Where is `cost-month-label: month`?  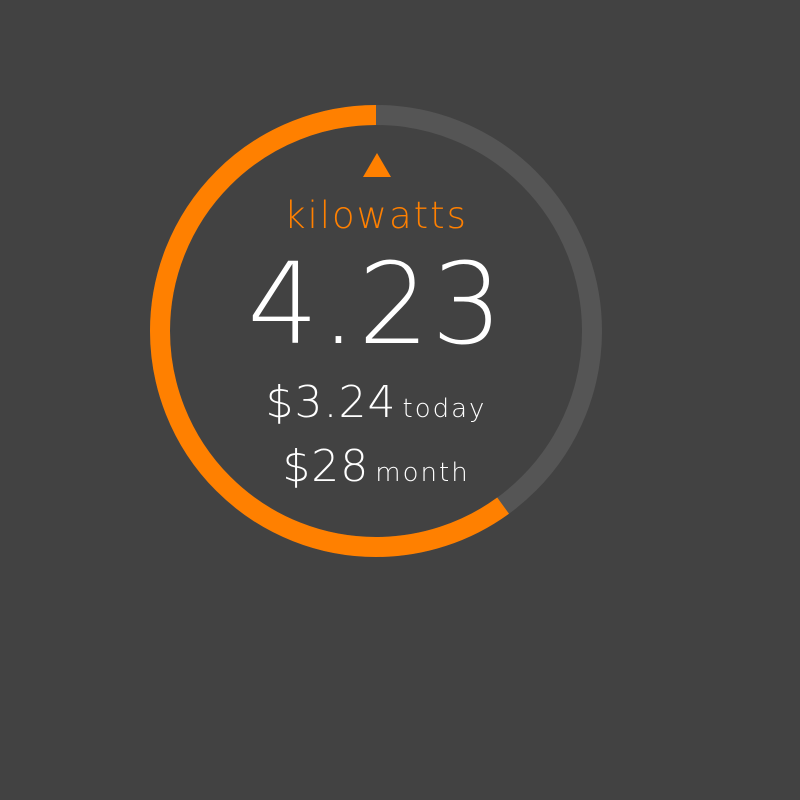 cost-month-label: month is located at coordinates (422, 473).